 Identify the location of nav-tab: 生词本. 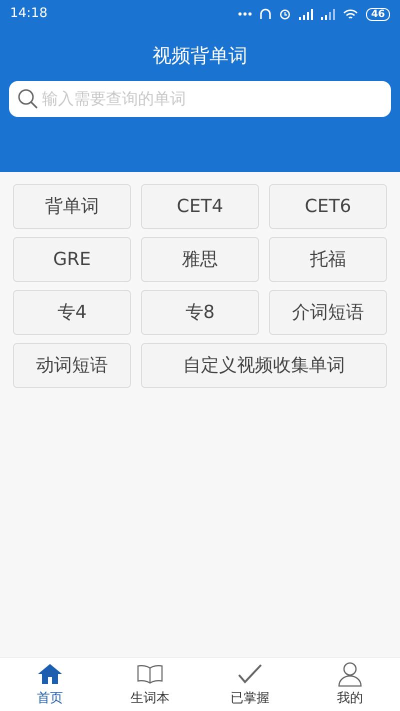
(150, 684).